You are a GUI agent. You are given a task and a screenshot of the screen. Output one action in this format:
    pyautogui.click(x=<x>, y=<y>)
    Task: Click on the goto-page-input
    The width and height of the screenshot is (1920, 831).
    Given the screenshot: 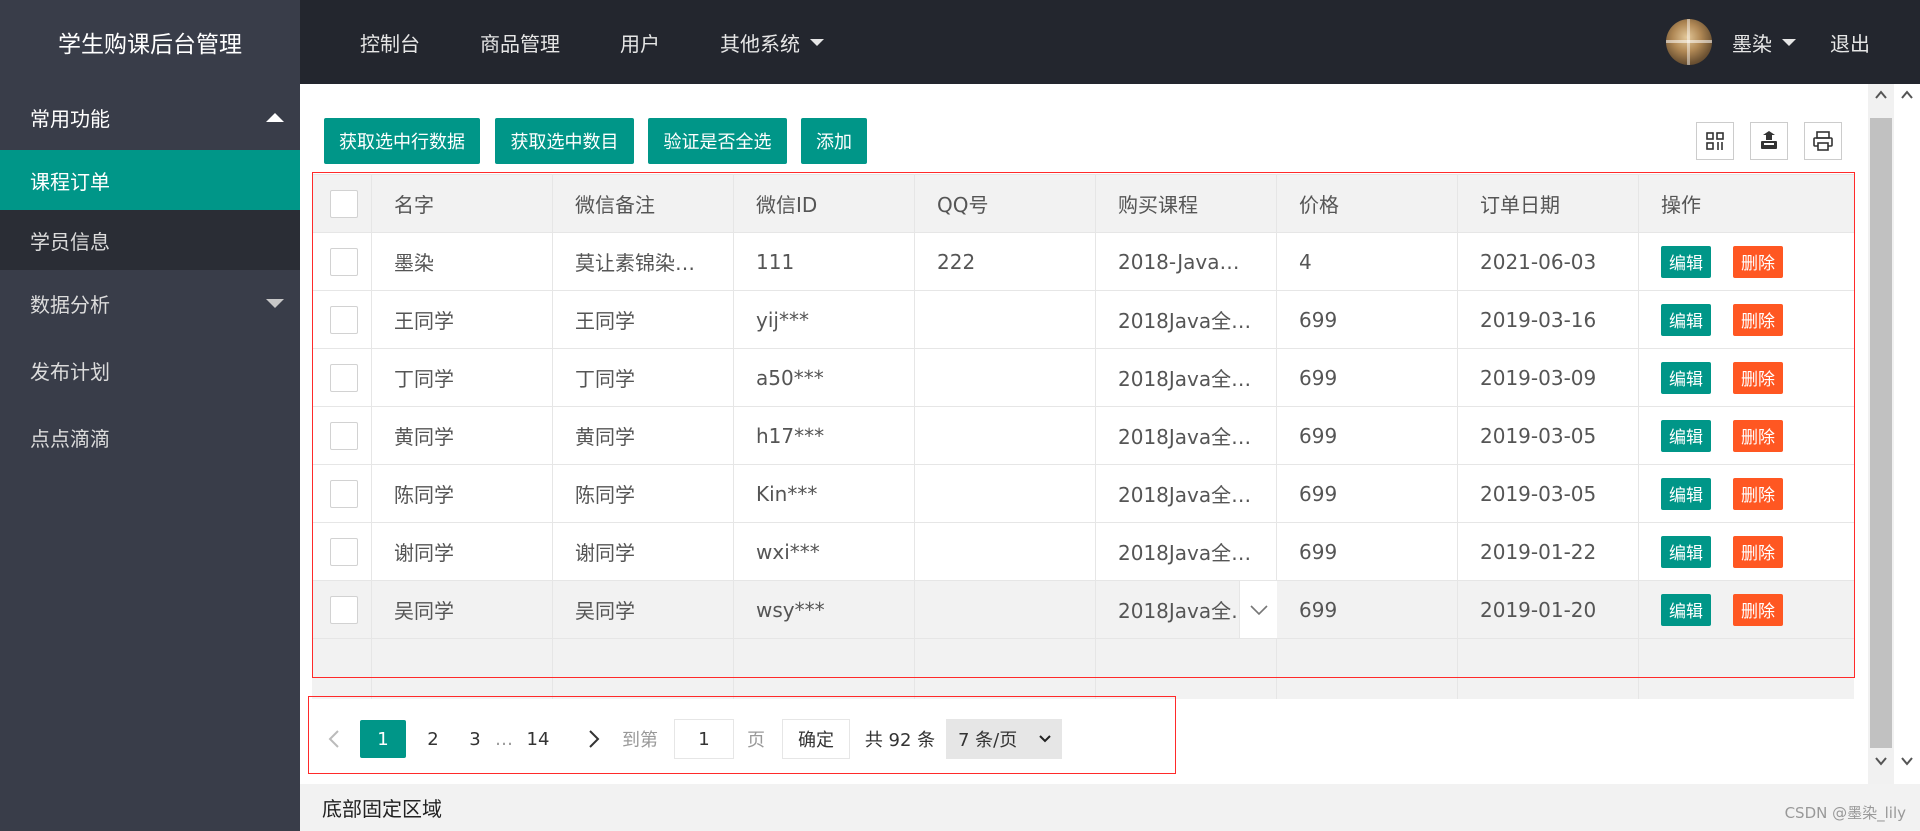 What is the action you would take?
    pyautogui.click(x=704, y=739)
    